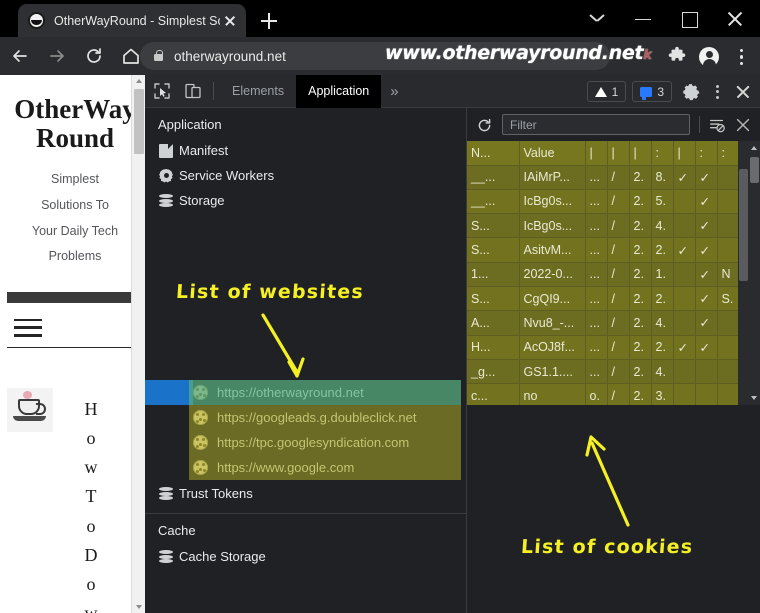  I want to click on reload-icon, so click(94, 56).